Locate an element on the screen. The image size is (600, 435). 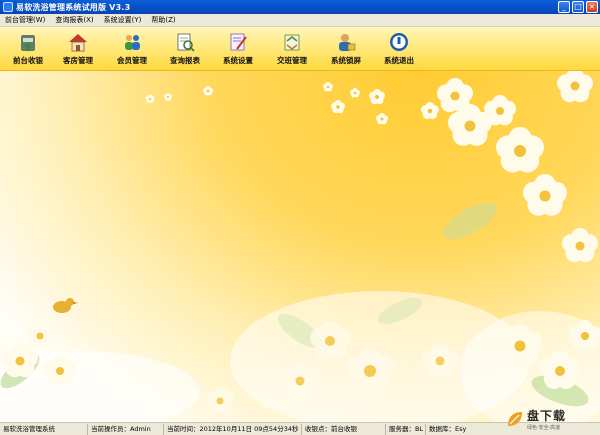
maximize-button: □ is located at coordinates (578, 7).